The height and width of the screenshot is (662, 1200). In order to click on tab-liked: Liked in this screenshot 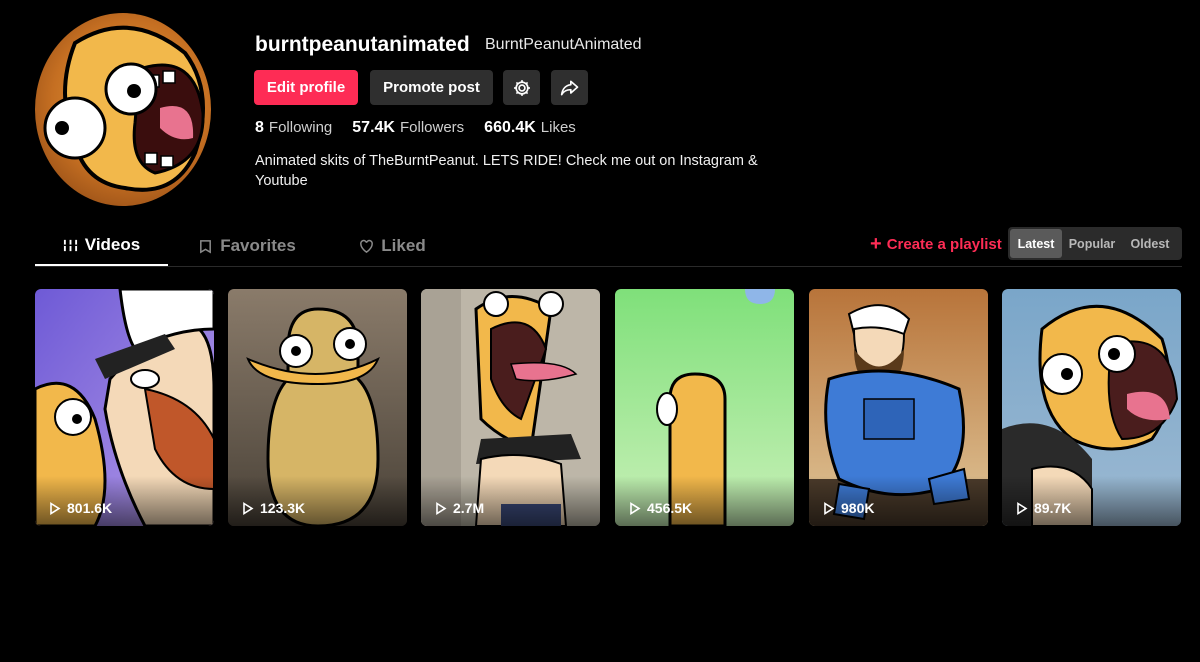, I will do `click(392, 246)`.